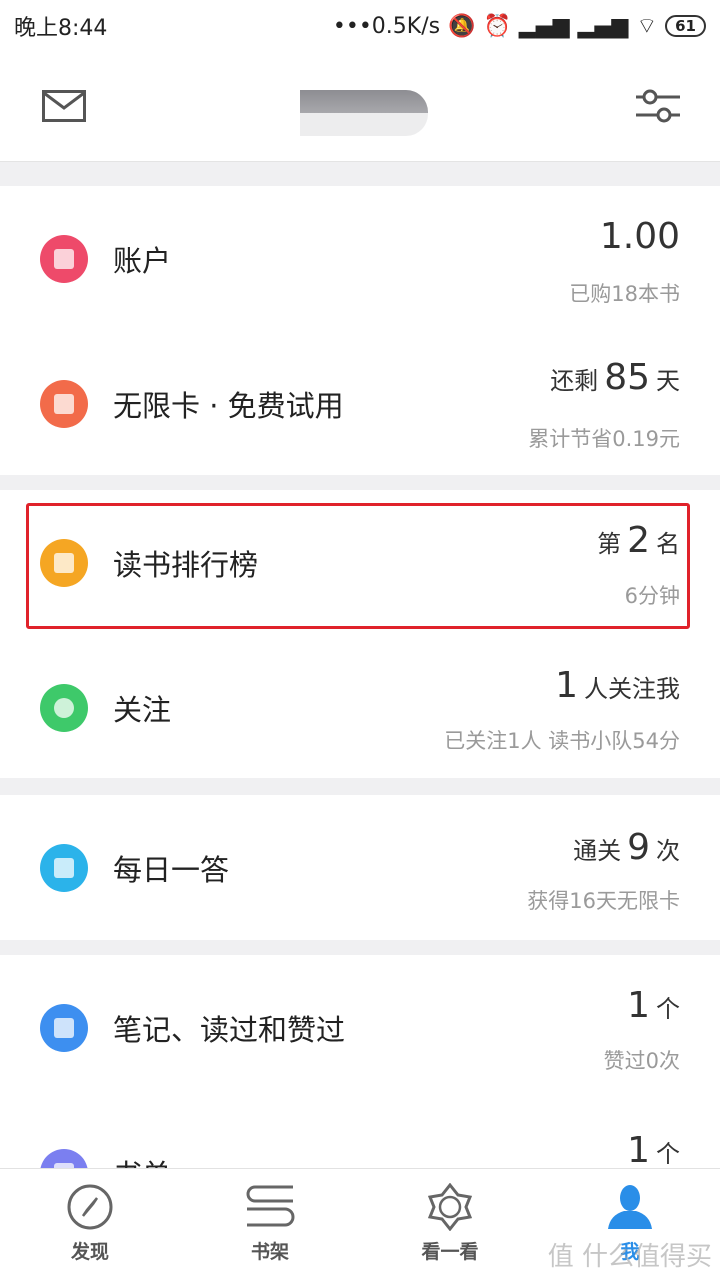  Describe the element at coordinates (562, 741) in the screenshot. I see `row-sub: 已关注1人 读书小队54分` at that location.